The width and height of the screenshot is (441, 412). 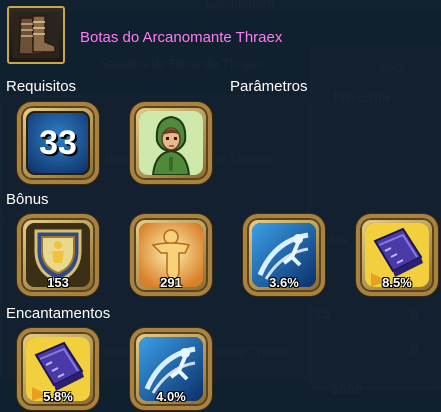 I want to click on required-level-value: 33, so click(x=58, y=143).